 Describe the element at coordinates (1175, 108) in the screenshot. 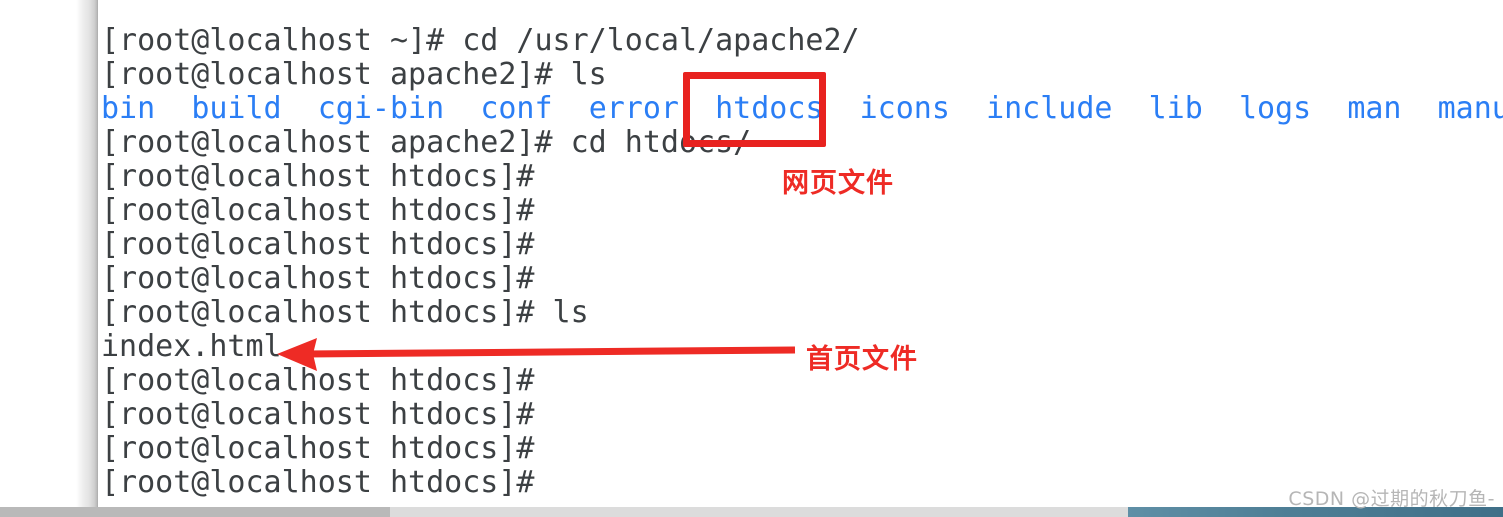

I see `directory-entry: lib` at that location.